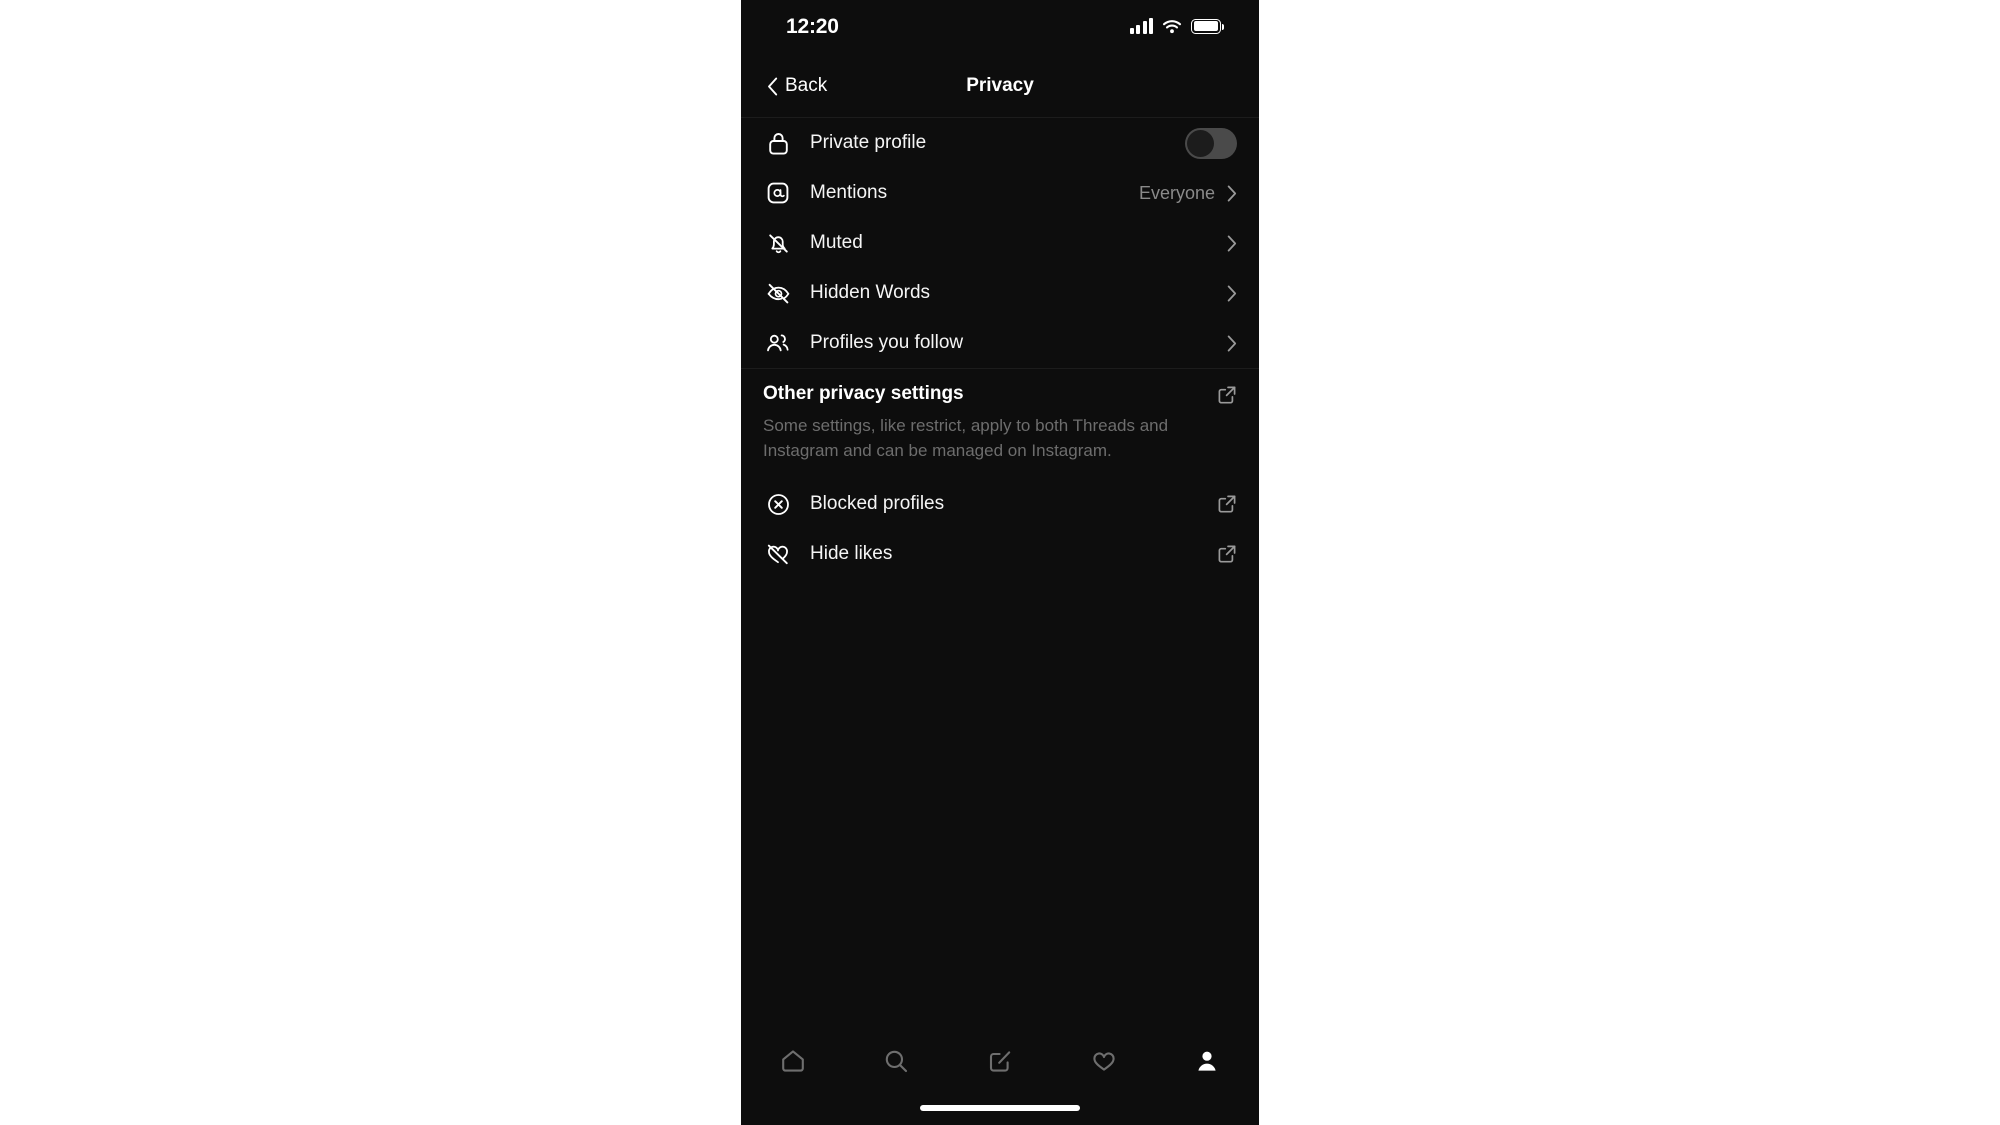 The height and width of the screenshot is (1125, 2000). I want to click on setting-row-hidden-words: Hidden Words, so click(1000, 293).